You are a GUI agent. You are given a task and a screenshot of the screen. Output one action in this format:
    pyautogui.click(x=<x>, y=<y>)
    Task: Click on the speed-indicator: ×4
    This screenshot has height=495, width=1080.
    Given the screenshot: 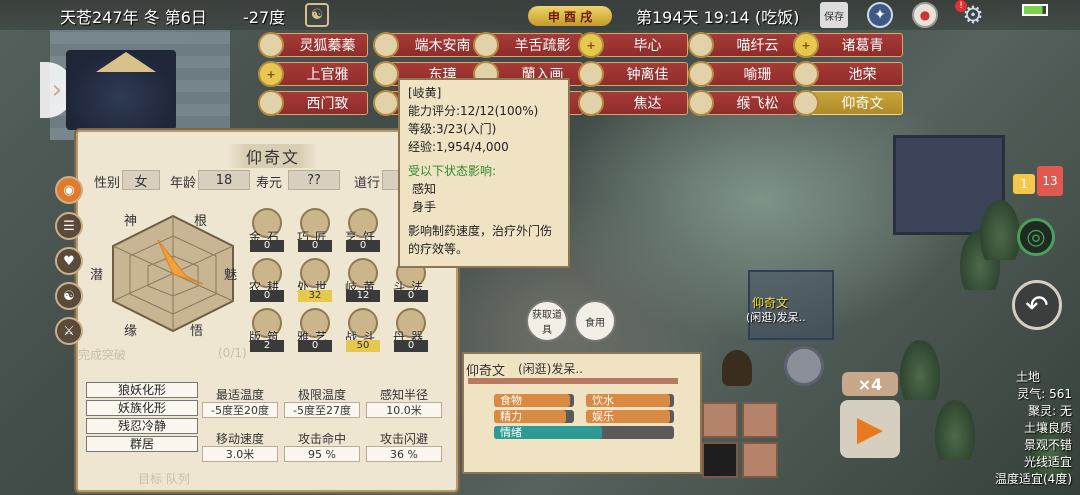 What is the action you would take?
    pyautogui.click(x=870, y=384)
    